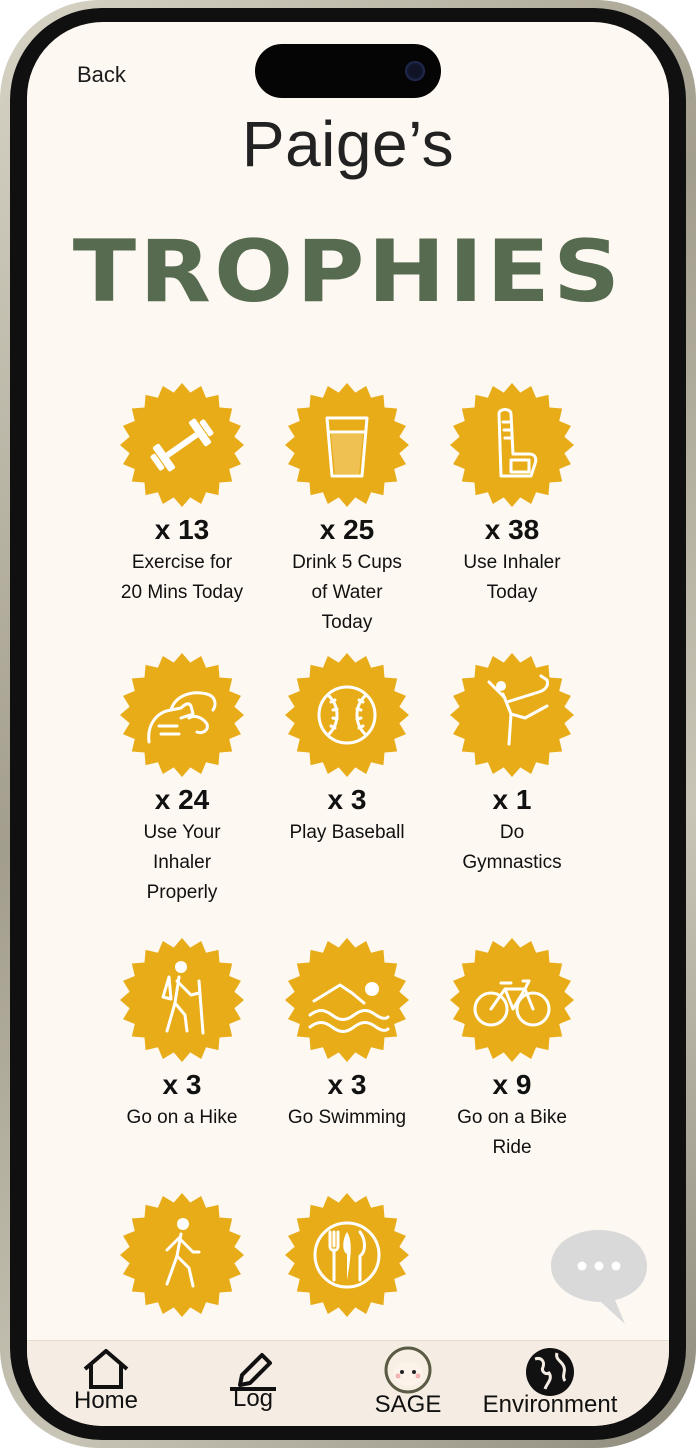  I want to click on trophy-card: x 38 Use Inhaler Today, so click(512, 495).